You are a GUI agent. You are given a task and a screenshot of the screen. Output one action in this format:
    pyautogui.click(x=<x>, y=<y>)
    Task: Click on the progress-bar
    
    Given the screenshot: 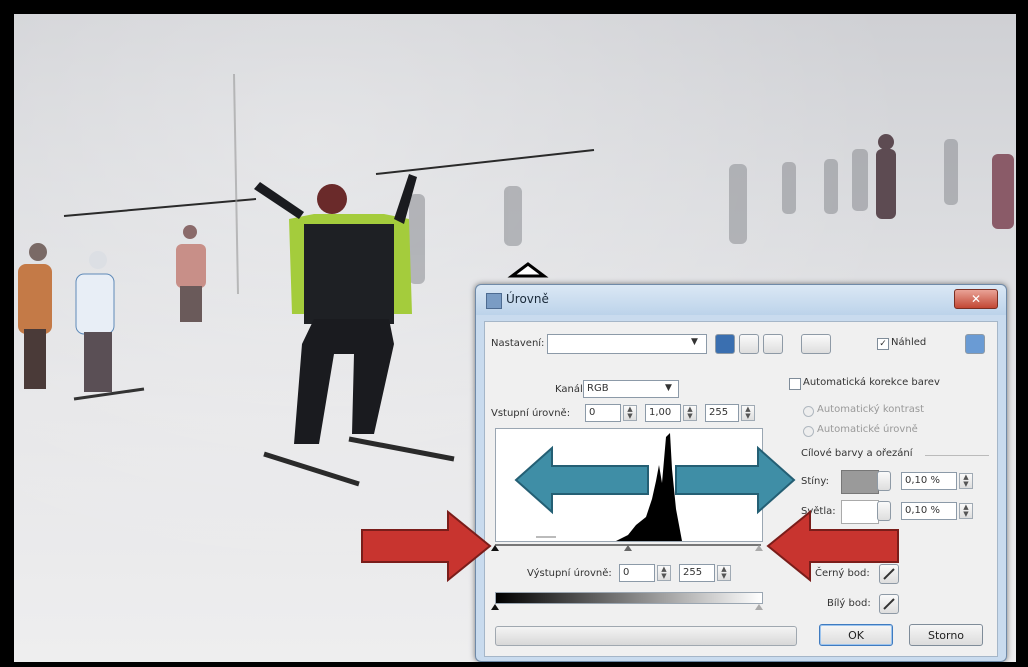 What is the action you would take?
    pyautogui.click(x=646, y=636)
    